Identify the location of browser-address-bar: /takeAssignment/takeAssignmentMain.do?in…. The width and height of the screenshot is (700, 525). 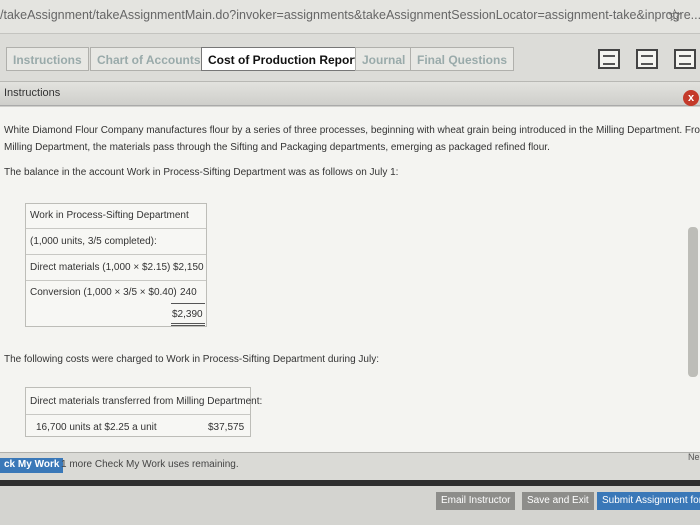
(350, 17).